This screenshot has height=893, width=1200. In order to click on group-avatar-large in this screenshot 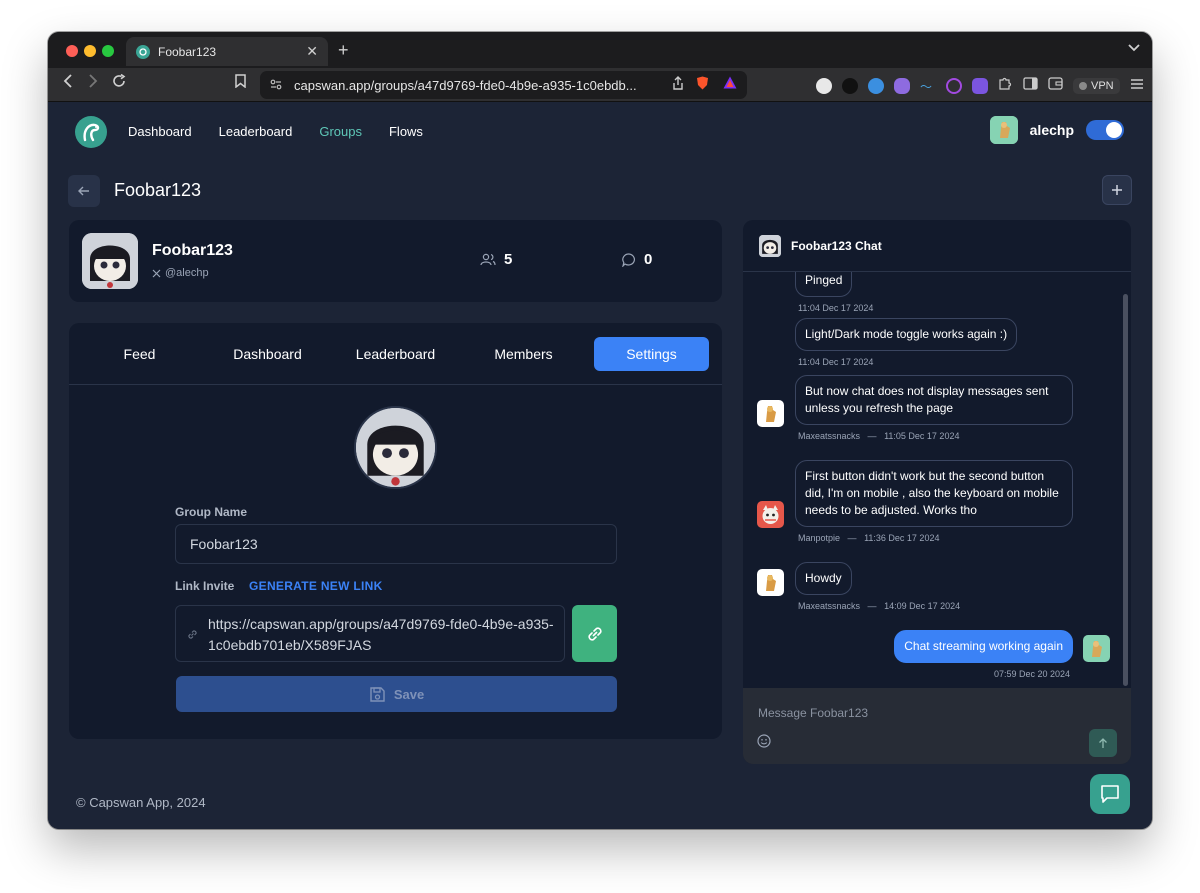, I will do `click(395, 447)`.